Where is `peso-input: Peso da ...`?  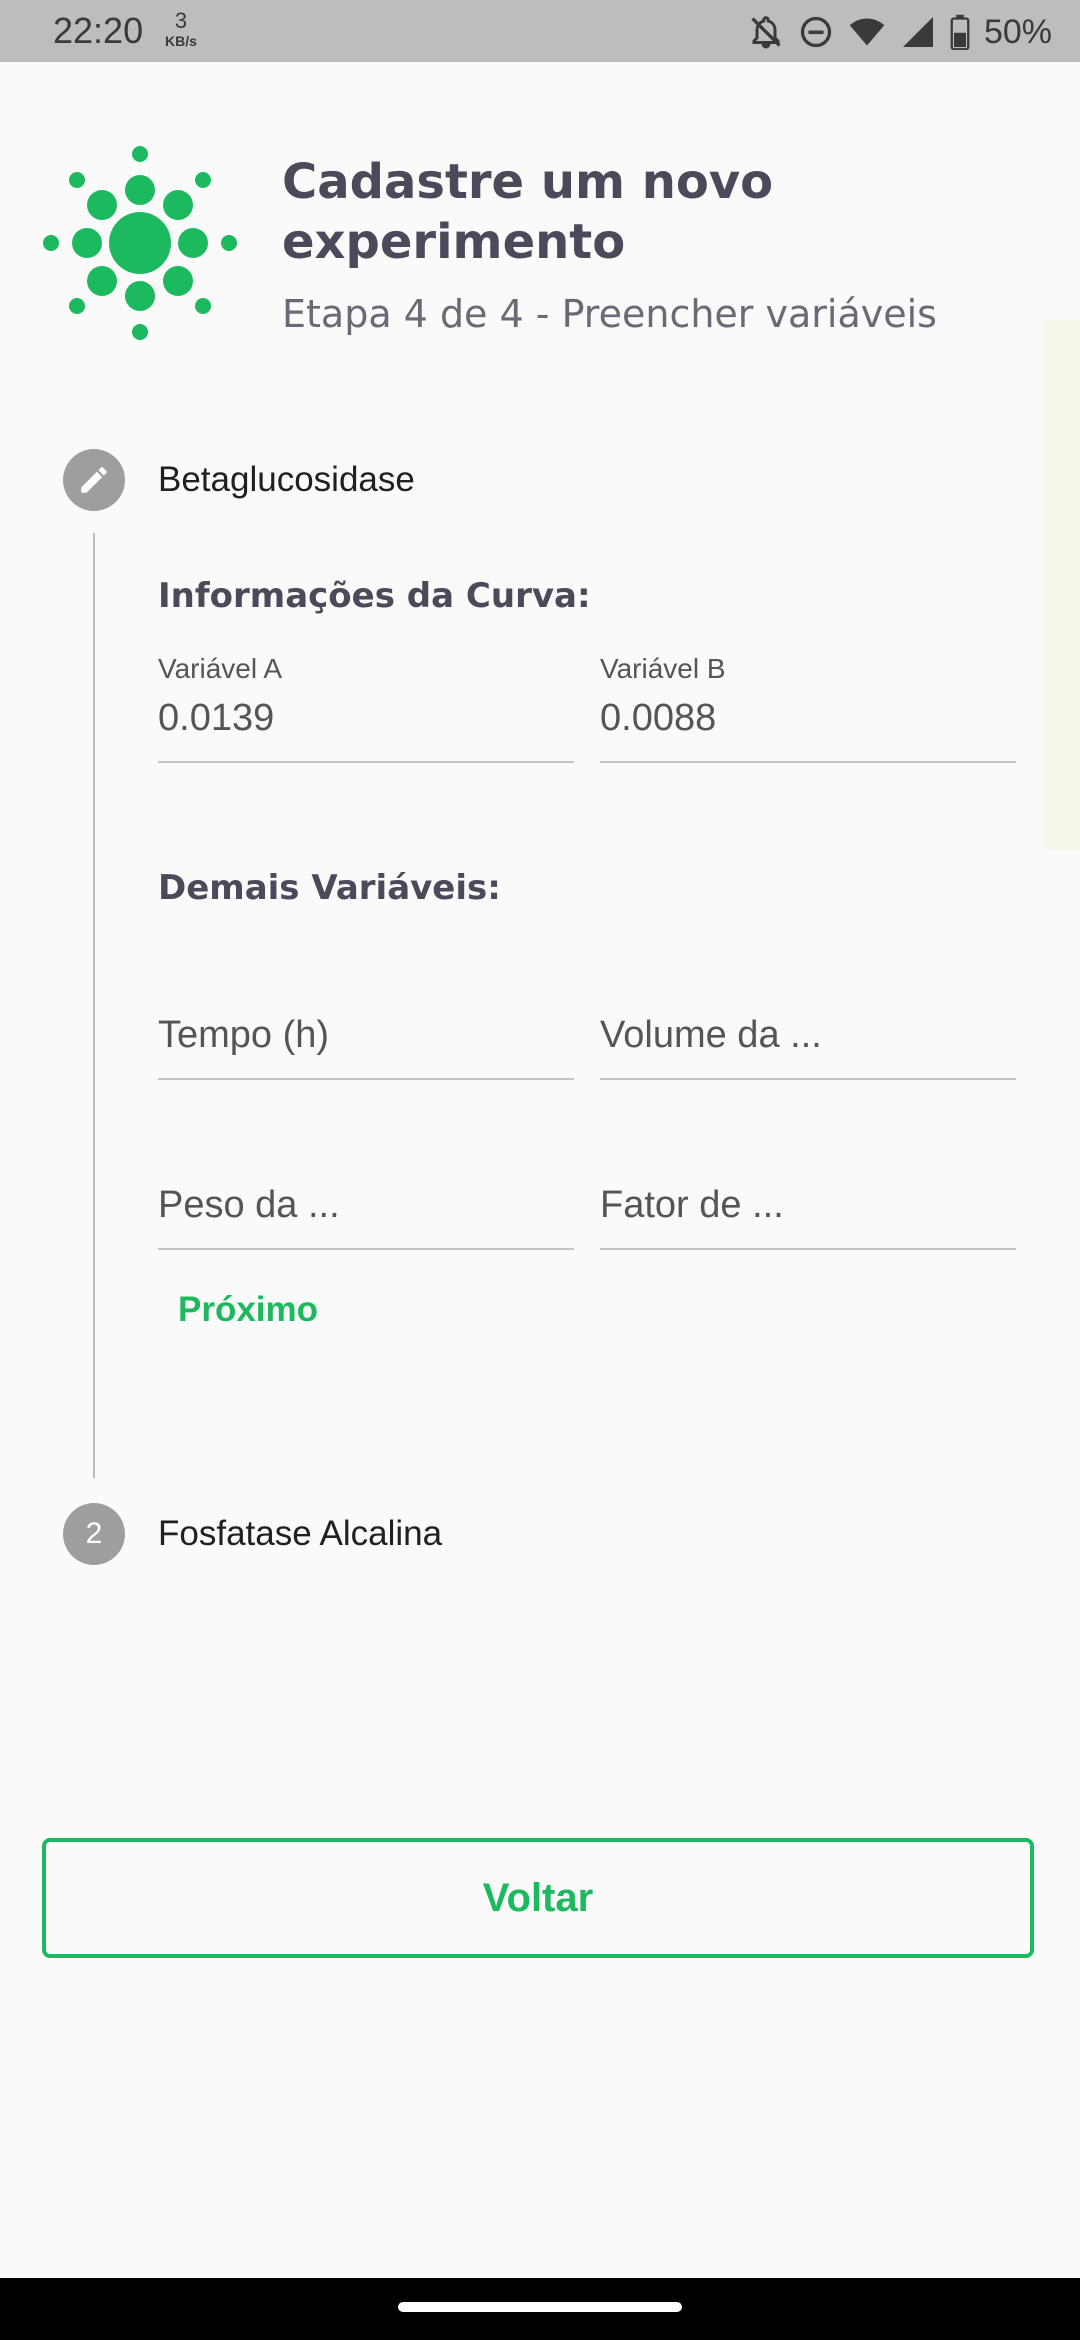 peso-input: Peso da ... is located at coordinates (366, 1210).